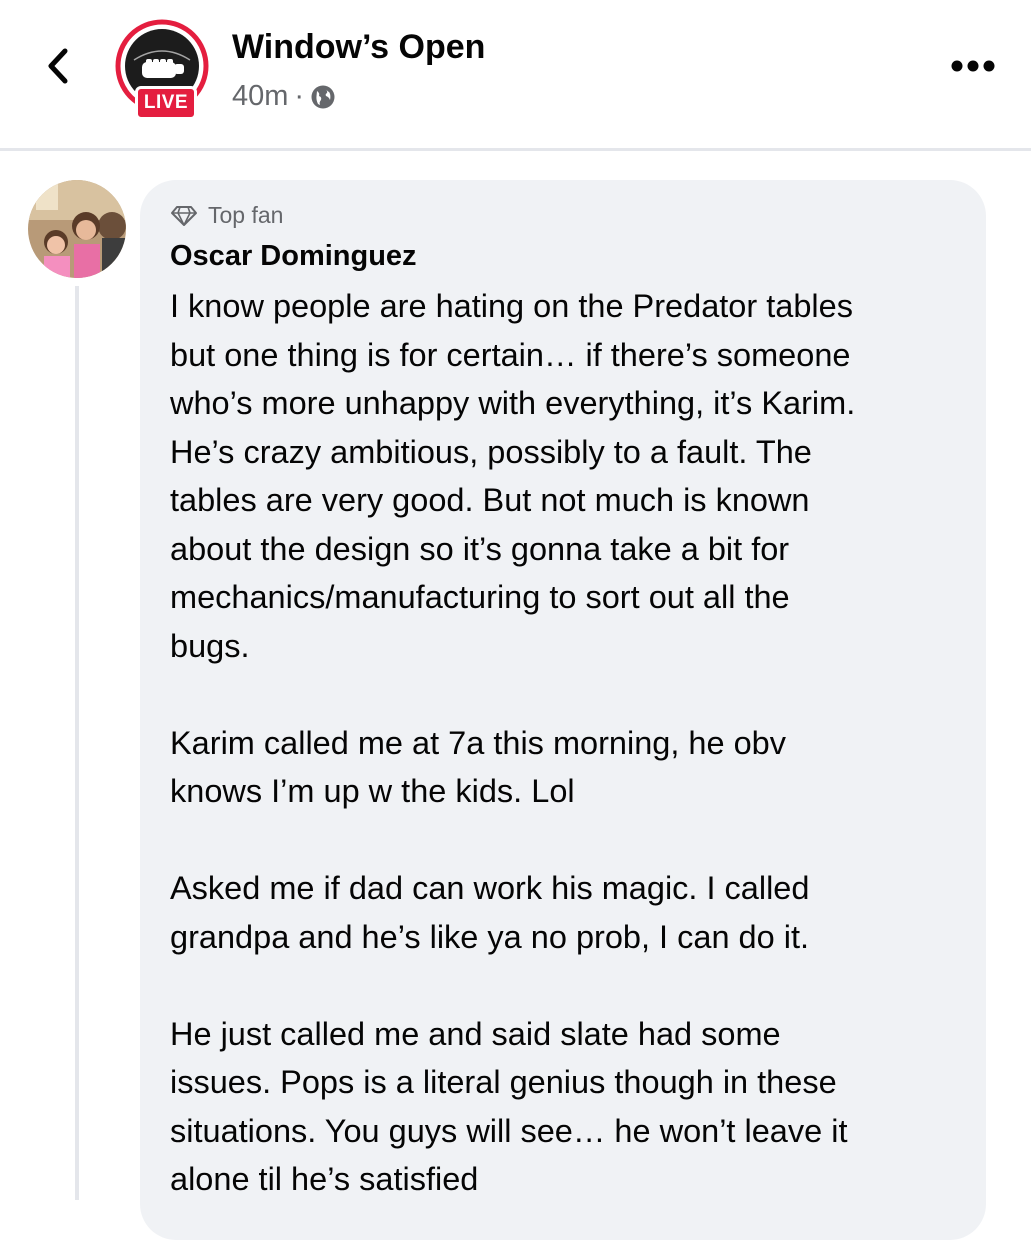 The height and width of the screenshot is (1252, 1031). Describe the element at coordinates (260, 96) in the screenshot. I see `post-timestamp: 40m` at that location.